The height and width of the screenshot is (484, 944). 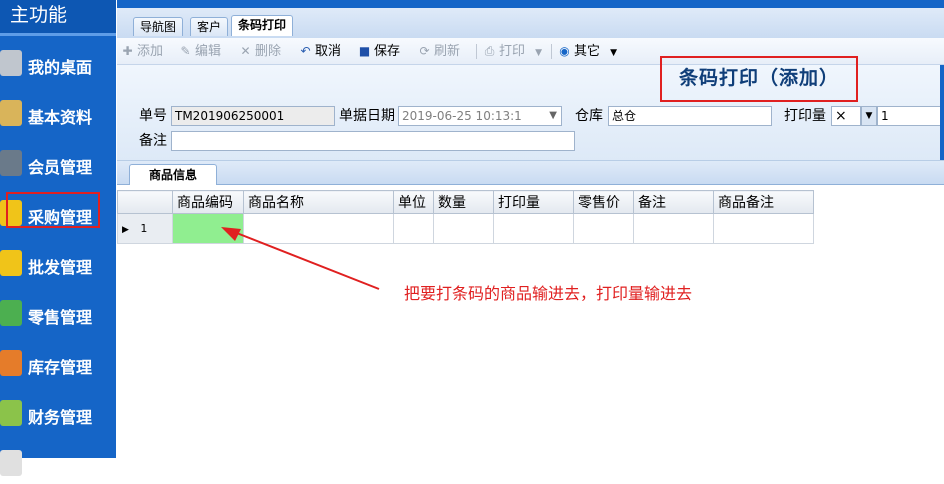 What do you see at coordinates (603, 228) in the screenshot?
I see `grid-cell-retail-price` at bounding box center [603, 228].